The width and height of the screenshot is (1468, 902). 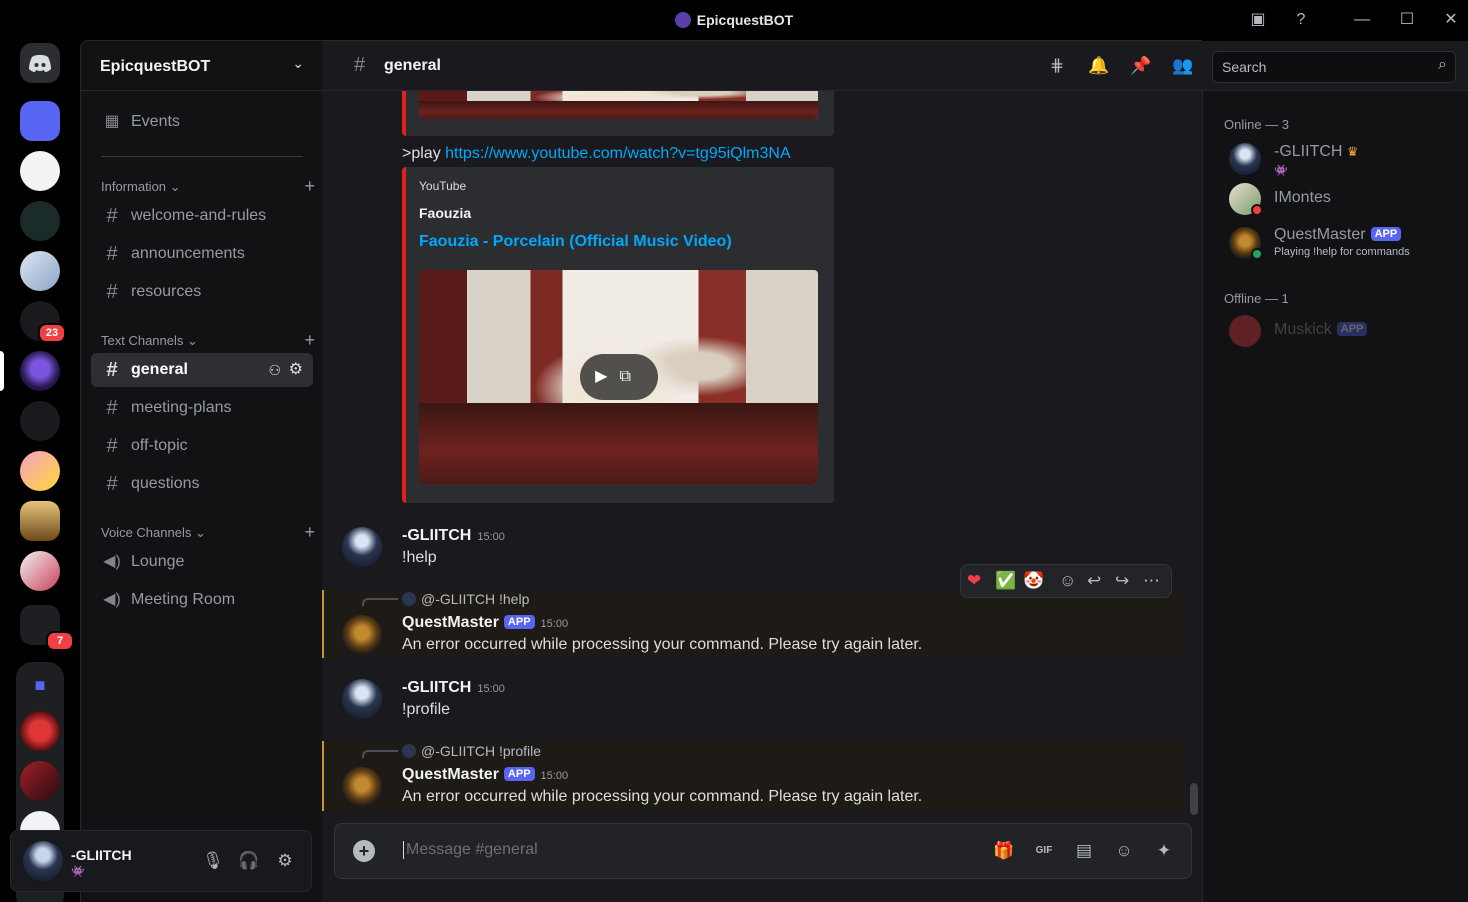 What do you see at coordinates (1334, 67) in the screenshot?
I see `search-input: Search ⌕` at bounding box center [1334, 67].